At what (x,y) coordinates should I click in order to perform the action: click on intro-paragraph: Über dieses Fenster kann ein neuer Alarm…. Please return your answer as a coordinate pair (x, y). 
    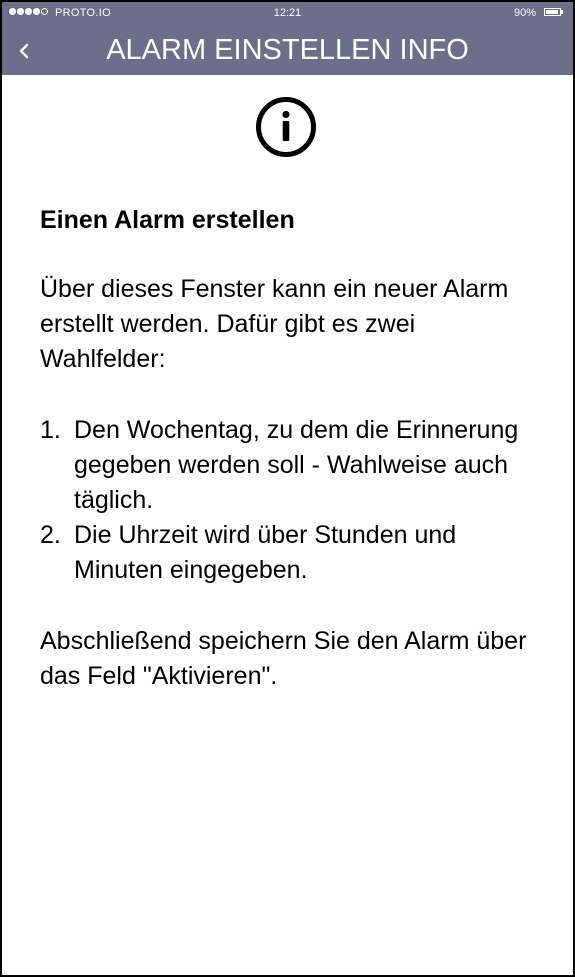
    Looking at the image, I should click on (274, 324).